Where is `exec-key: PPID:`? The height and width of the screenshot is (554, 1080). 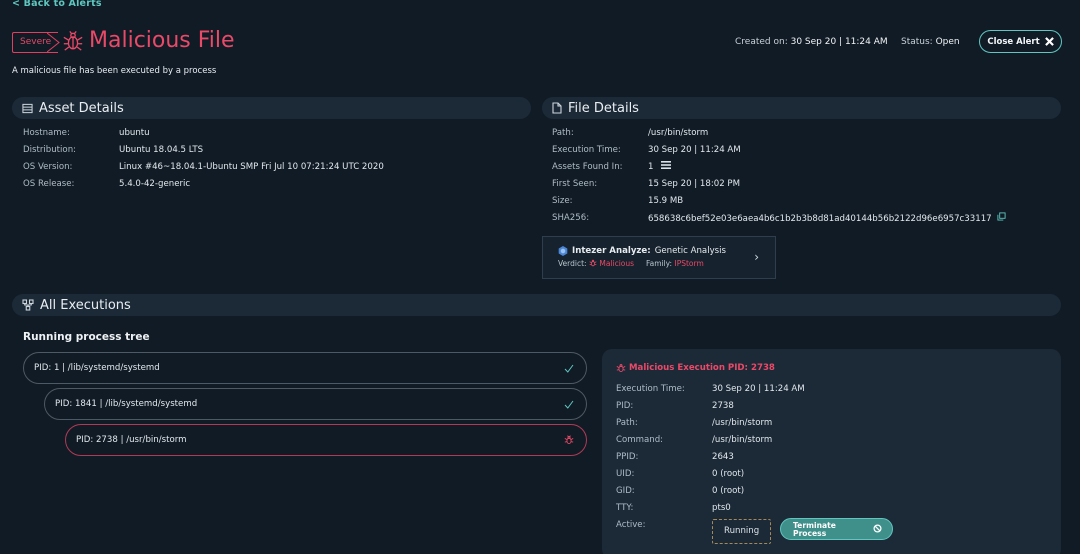 exec-key: PPID: is located at coordinates (627, 457).